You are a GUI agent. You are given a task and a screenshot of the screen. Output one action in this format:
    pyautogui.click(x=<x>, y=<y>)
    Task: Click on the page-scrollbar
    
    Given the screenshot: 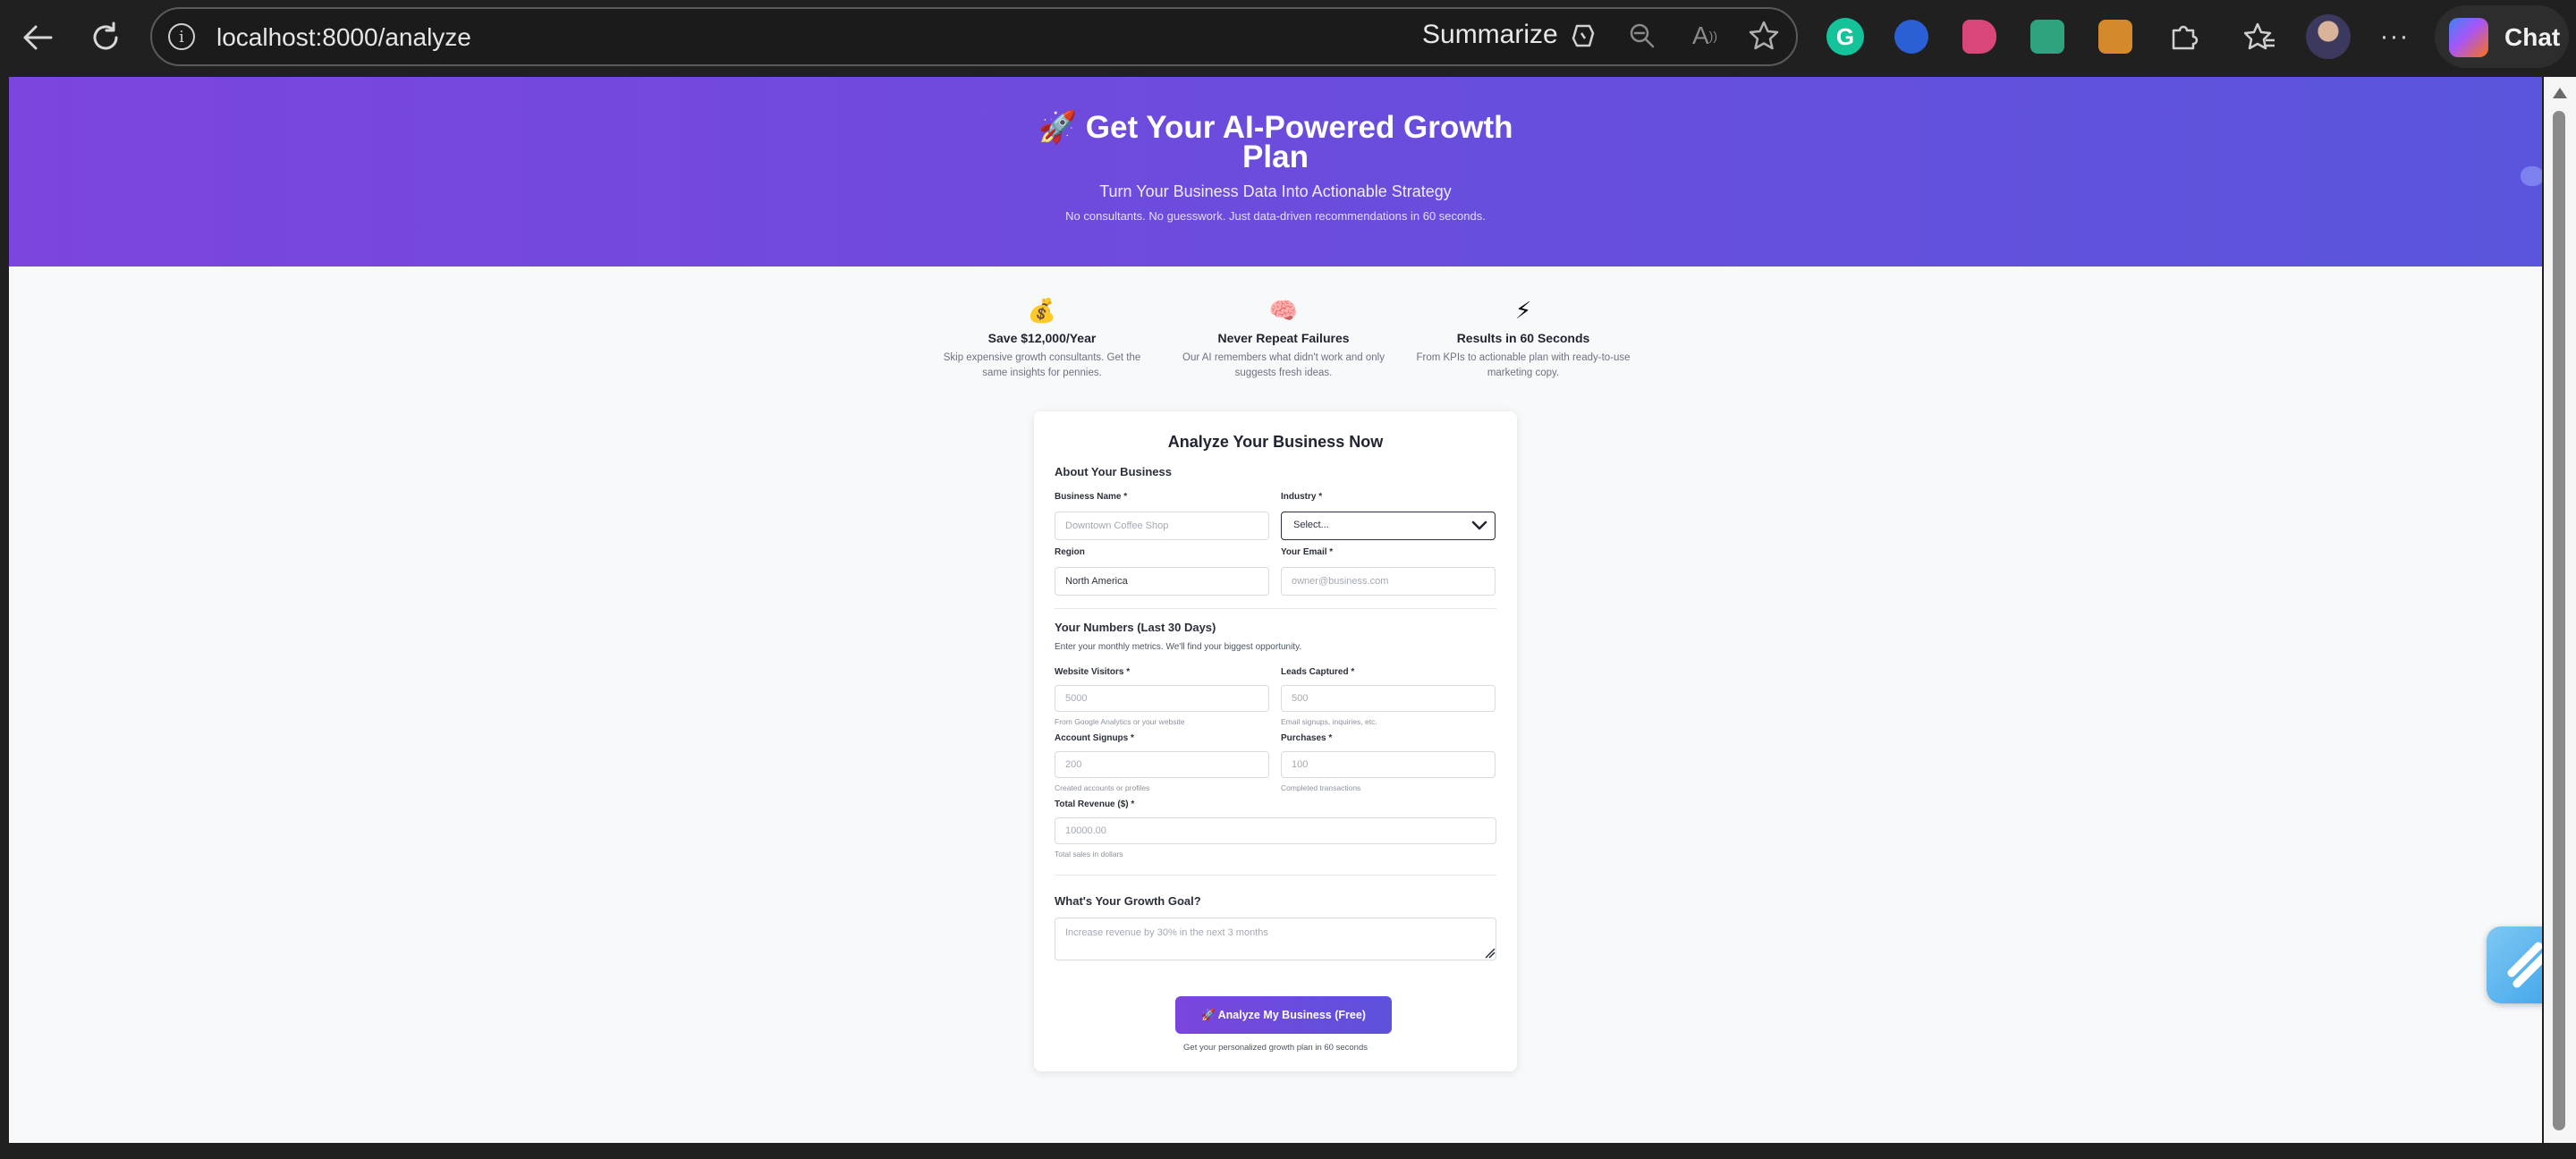 What is the action you would take?
    pyautogui.click(x=2560, y=610)
    